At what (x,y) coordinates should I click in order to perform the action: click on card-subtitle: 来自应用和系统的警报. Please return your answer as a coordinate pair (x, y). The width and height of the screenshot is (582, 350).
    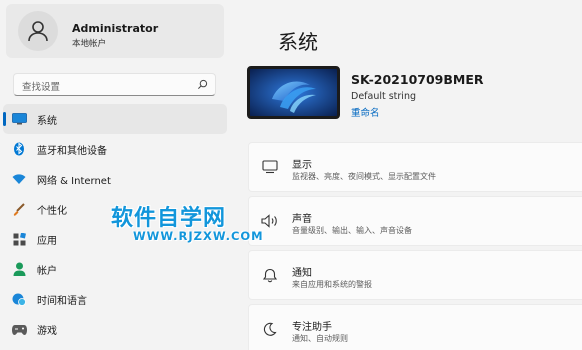
    Looking at the image, I should click on (332, 284).